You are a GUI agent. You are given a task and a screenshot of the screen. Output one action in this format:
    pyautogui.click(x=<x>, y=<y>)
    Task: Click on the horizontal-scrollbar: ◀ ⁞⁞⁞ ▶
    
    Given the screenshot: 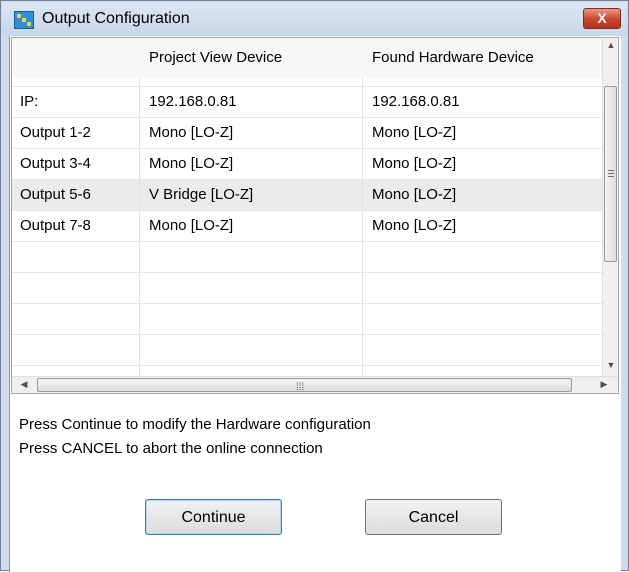 What is the action you would take?
    pyautogui.click(x=315, y=384)
    